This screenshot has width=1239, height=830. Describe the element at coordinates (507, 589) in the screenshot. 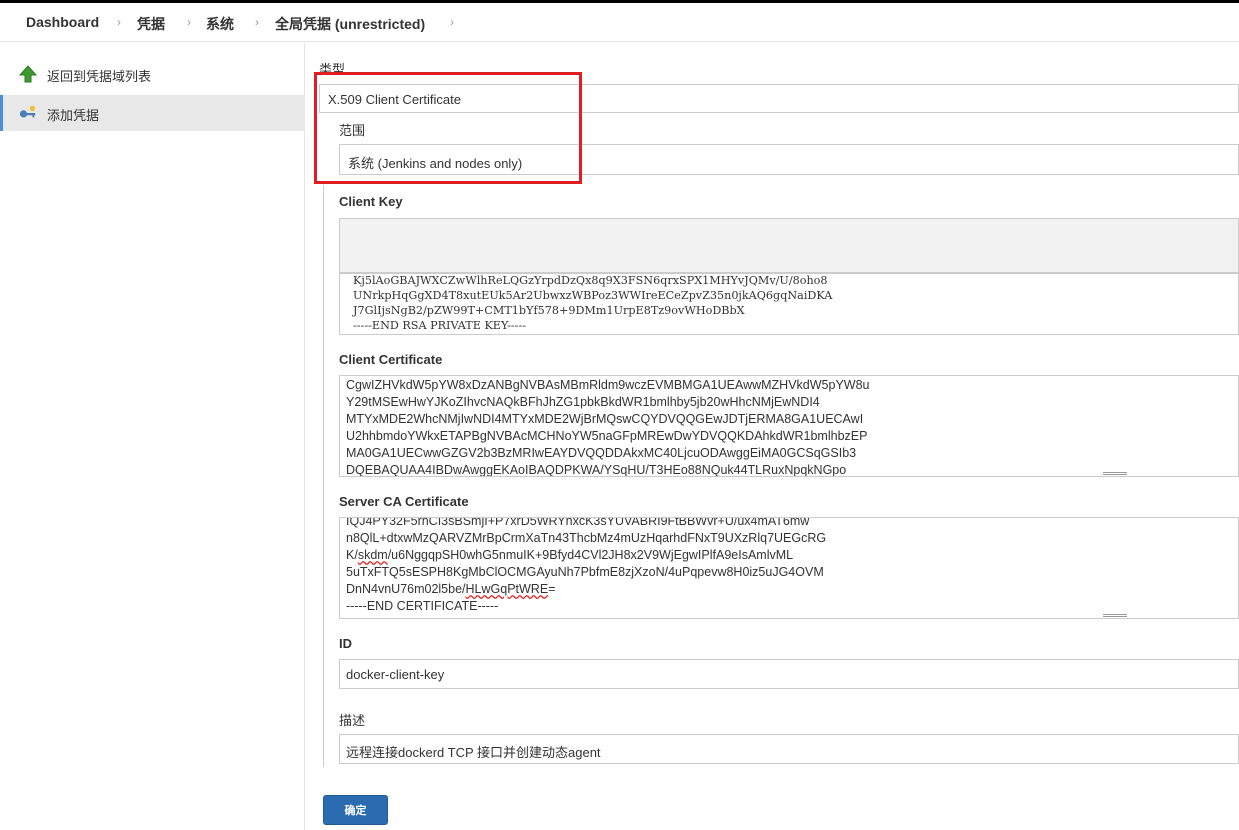

I see `spellcheck-word: HLwGqPtWRE` at that location.